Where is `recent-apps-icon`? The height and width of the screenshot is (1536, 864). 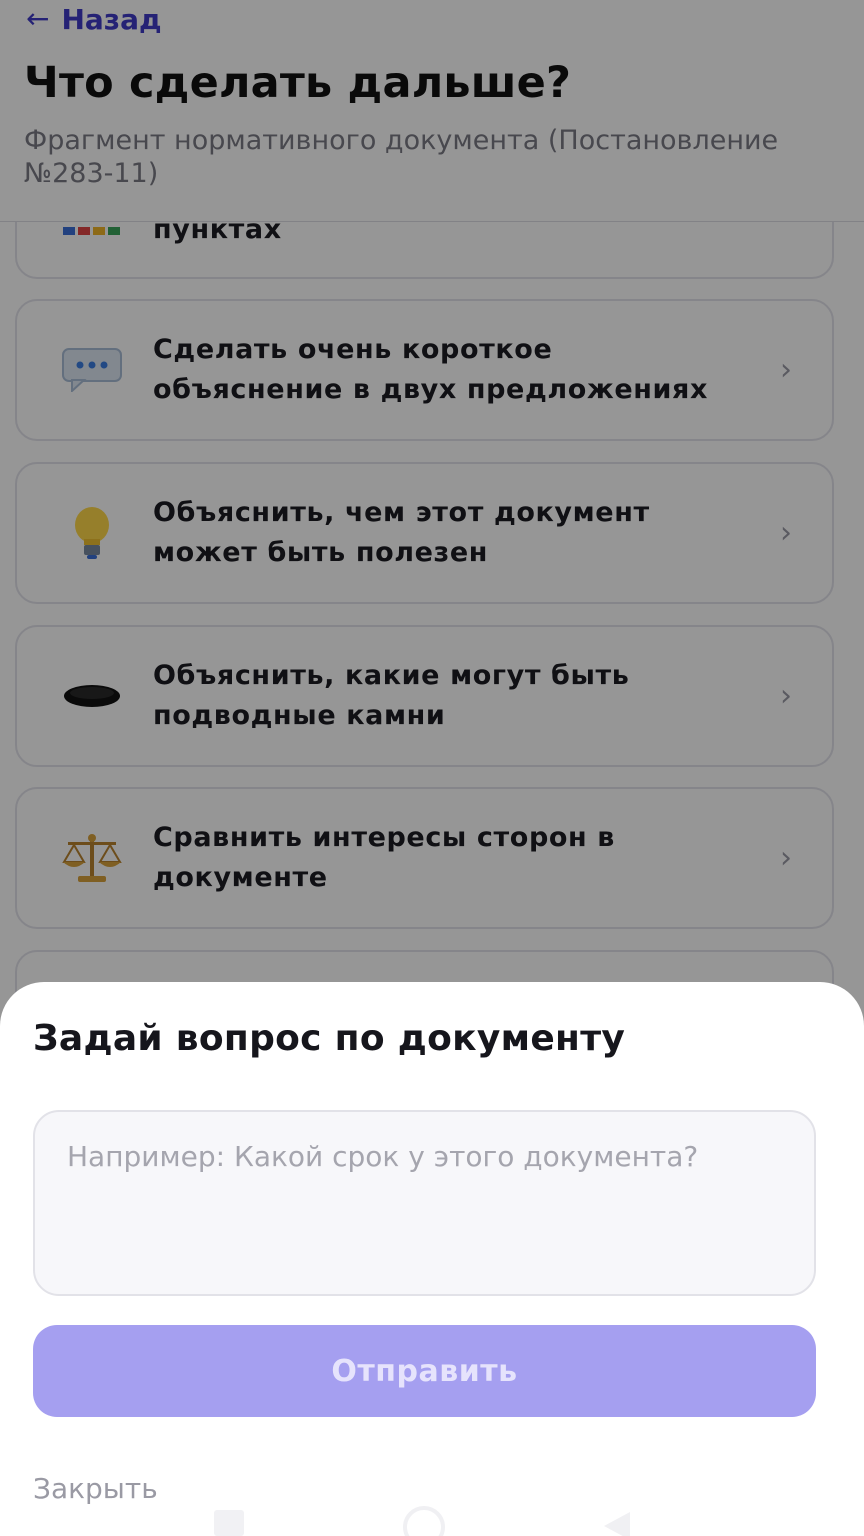
recent-apps-icon is located at coordinates (229, 1523).